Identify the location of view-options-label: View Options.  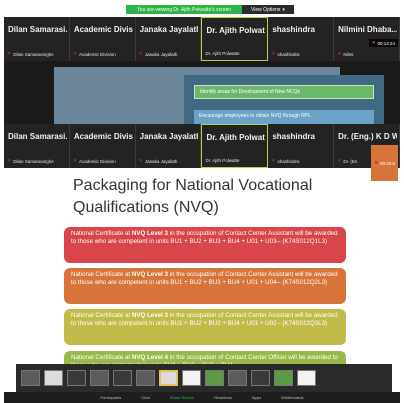
(266, 9).